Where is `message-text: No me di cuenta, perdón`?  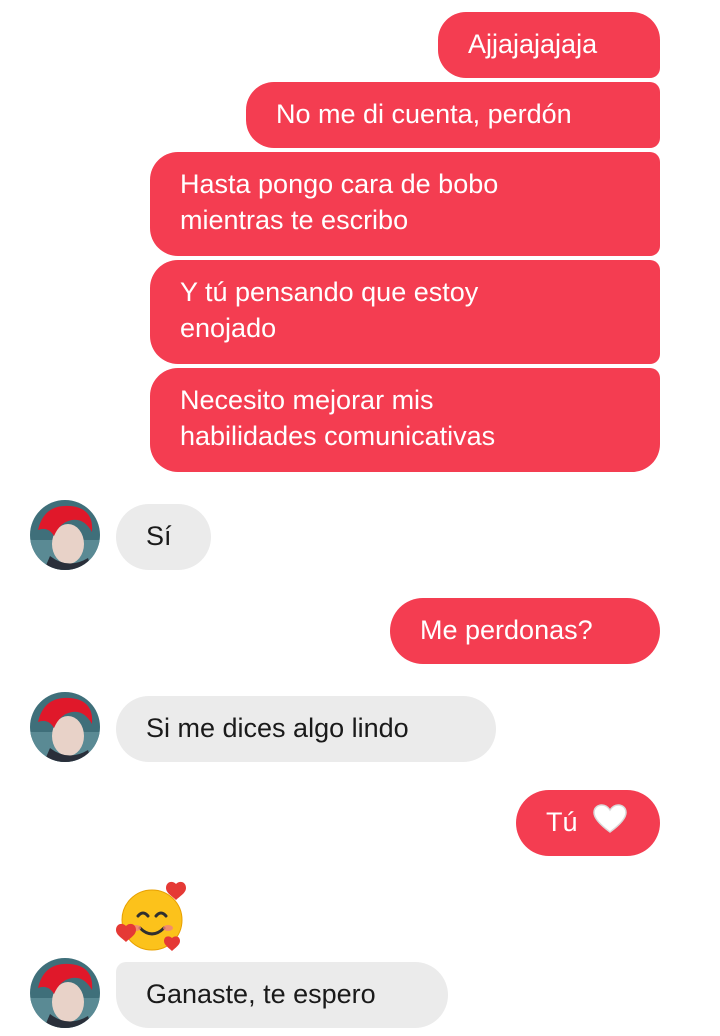
message-text: No me di cuenta, perdón is located at coordinates (424, 114).